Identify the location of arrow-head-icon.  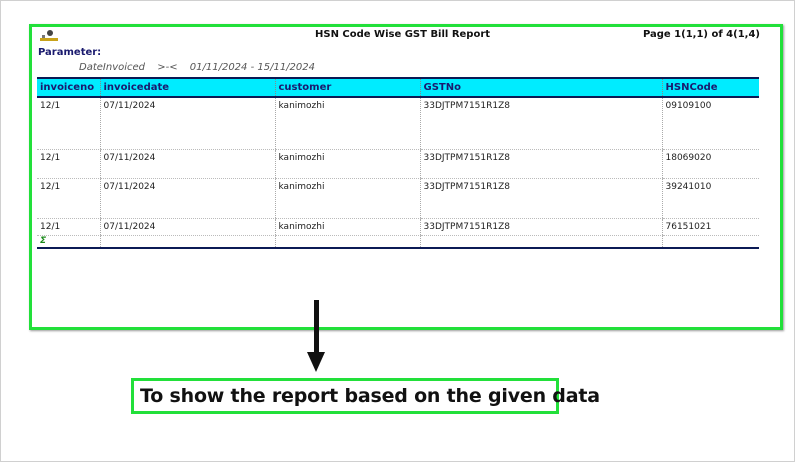
(316, 362).